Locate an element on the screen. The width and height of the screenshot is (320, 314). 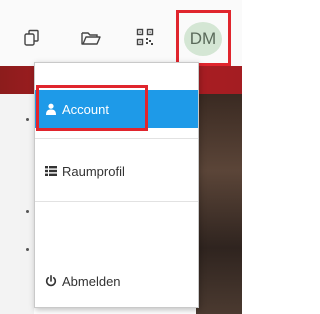
list-icon is located at coordinates (51, 171).